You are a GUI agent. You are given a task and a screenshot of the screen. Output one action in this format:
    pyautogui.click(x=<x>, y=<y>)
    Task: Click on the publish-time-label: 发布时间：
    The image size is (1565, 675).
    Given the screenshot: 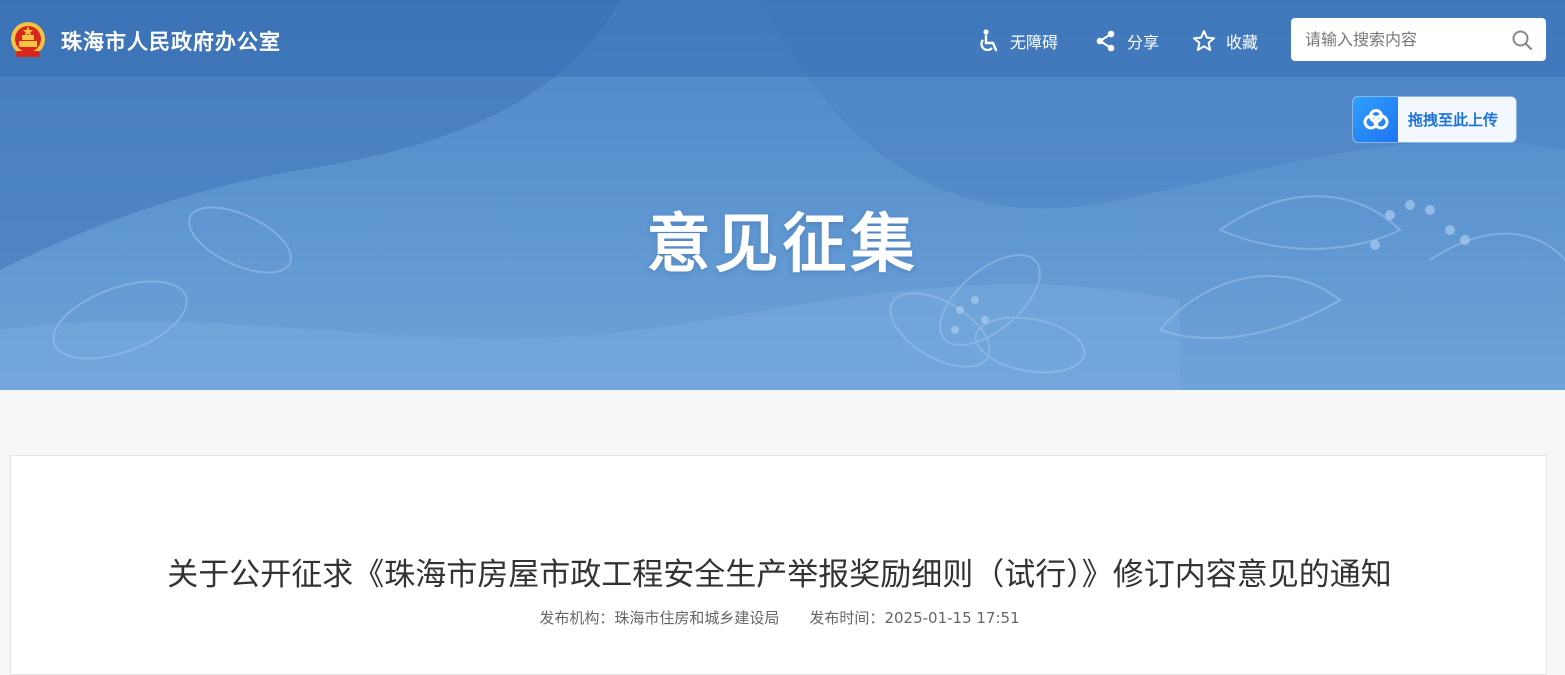 What is the action you would take?
    pyautogui.click(x=847, y=618)
    